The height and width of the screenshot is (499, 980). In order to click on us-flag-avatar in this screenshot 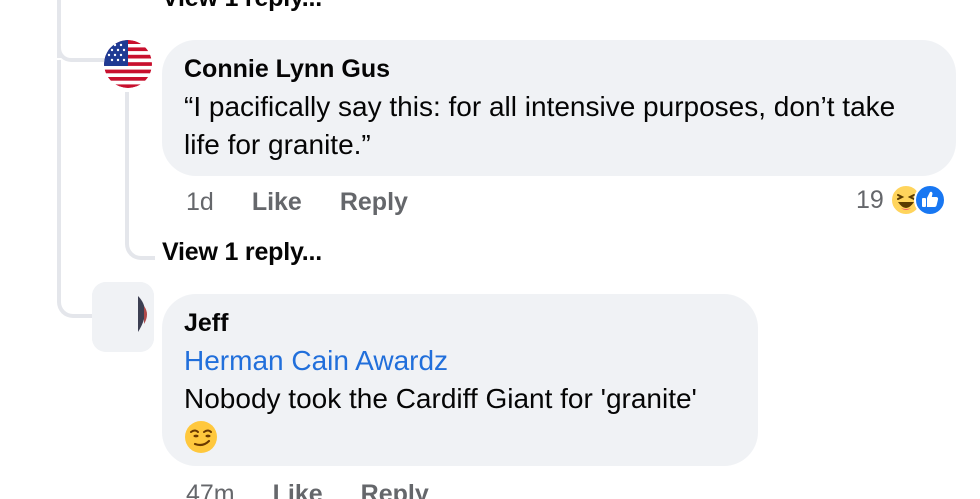, I will do `click(128, 64)`.